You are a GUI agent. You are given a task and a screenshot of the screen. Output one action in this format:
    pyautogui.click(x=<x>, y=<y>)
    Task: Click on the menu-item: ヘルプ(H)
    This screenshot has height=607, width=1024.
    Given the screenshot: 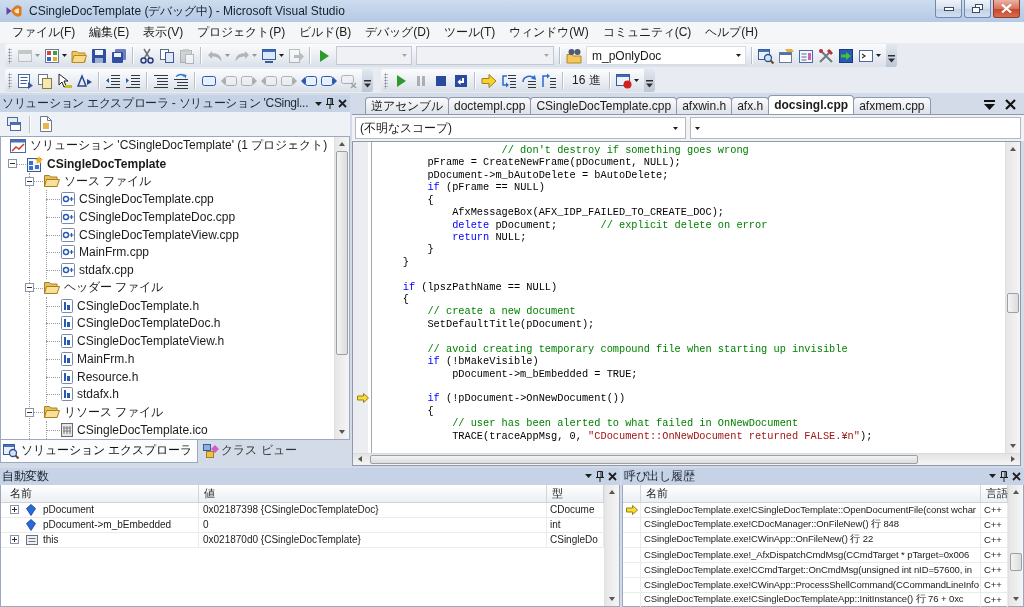 What is the action you would take?
    pyautogui.click(x=731, y=32)
    